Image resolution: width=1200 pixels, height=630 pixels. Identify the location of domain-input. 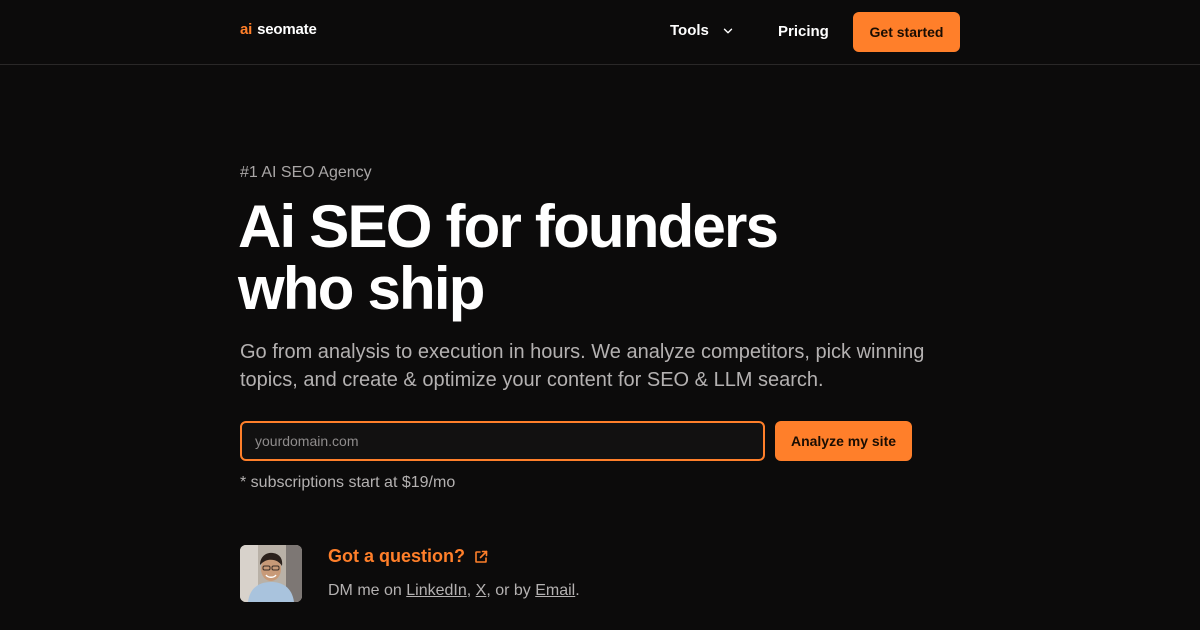
(502, 441).